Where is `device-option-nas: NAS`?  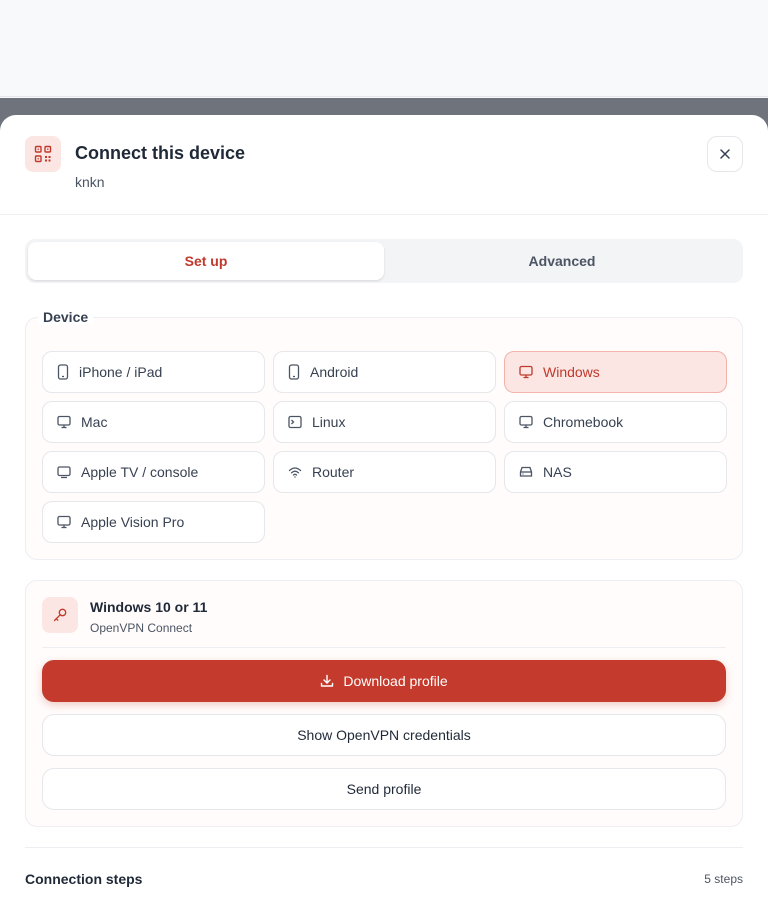
device-option-nas: NAS is located at coordinates (615, 472).